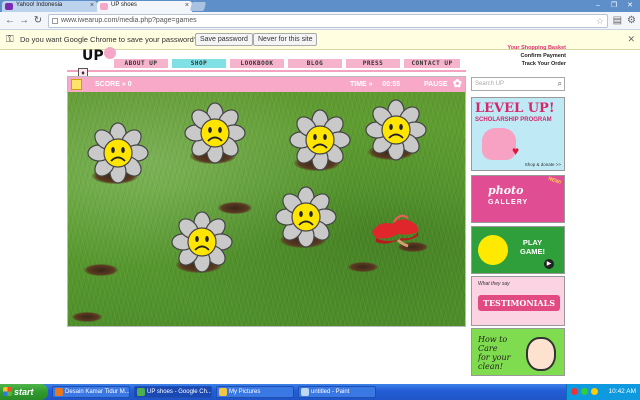  I want to click on windows-flag-icon, so click(7, 391).